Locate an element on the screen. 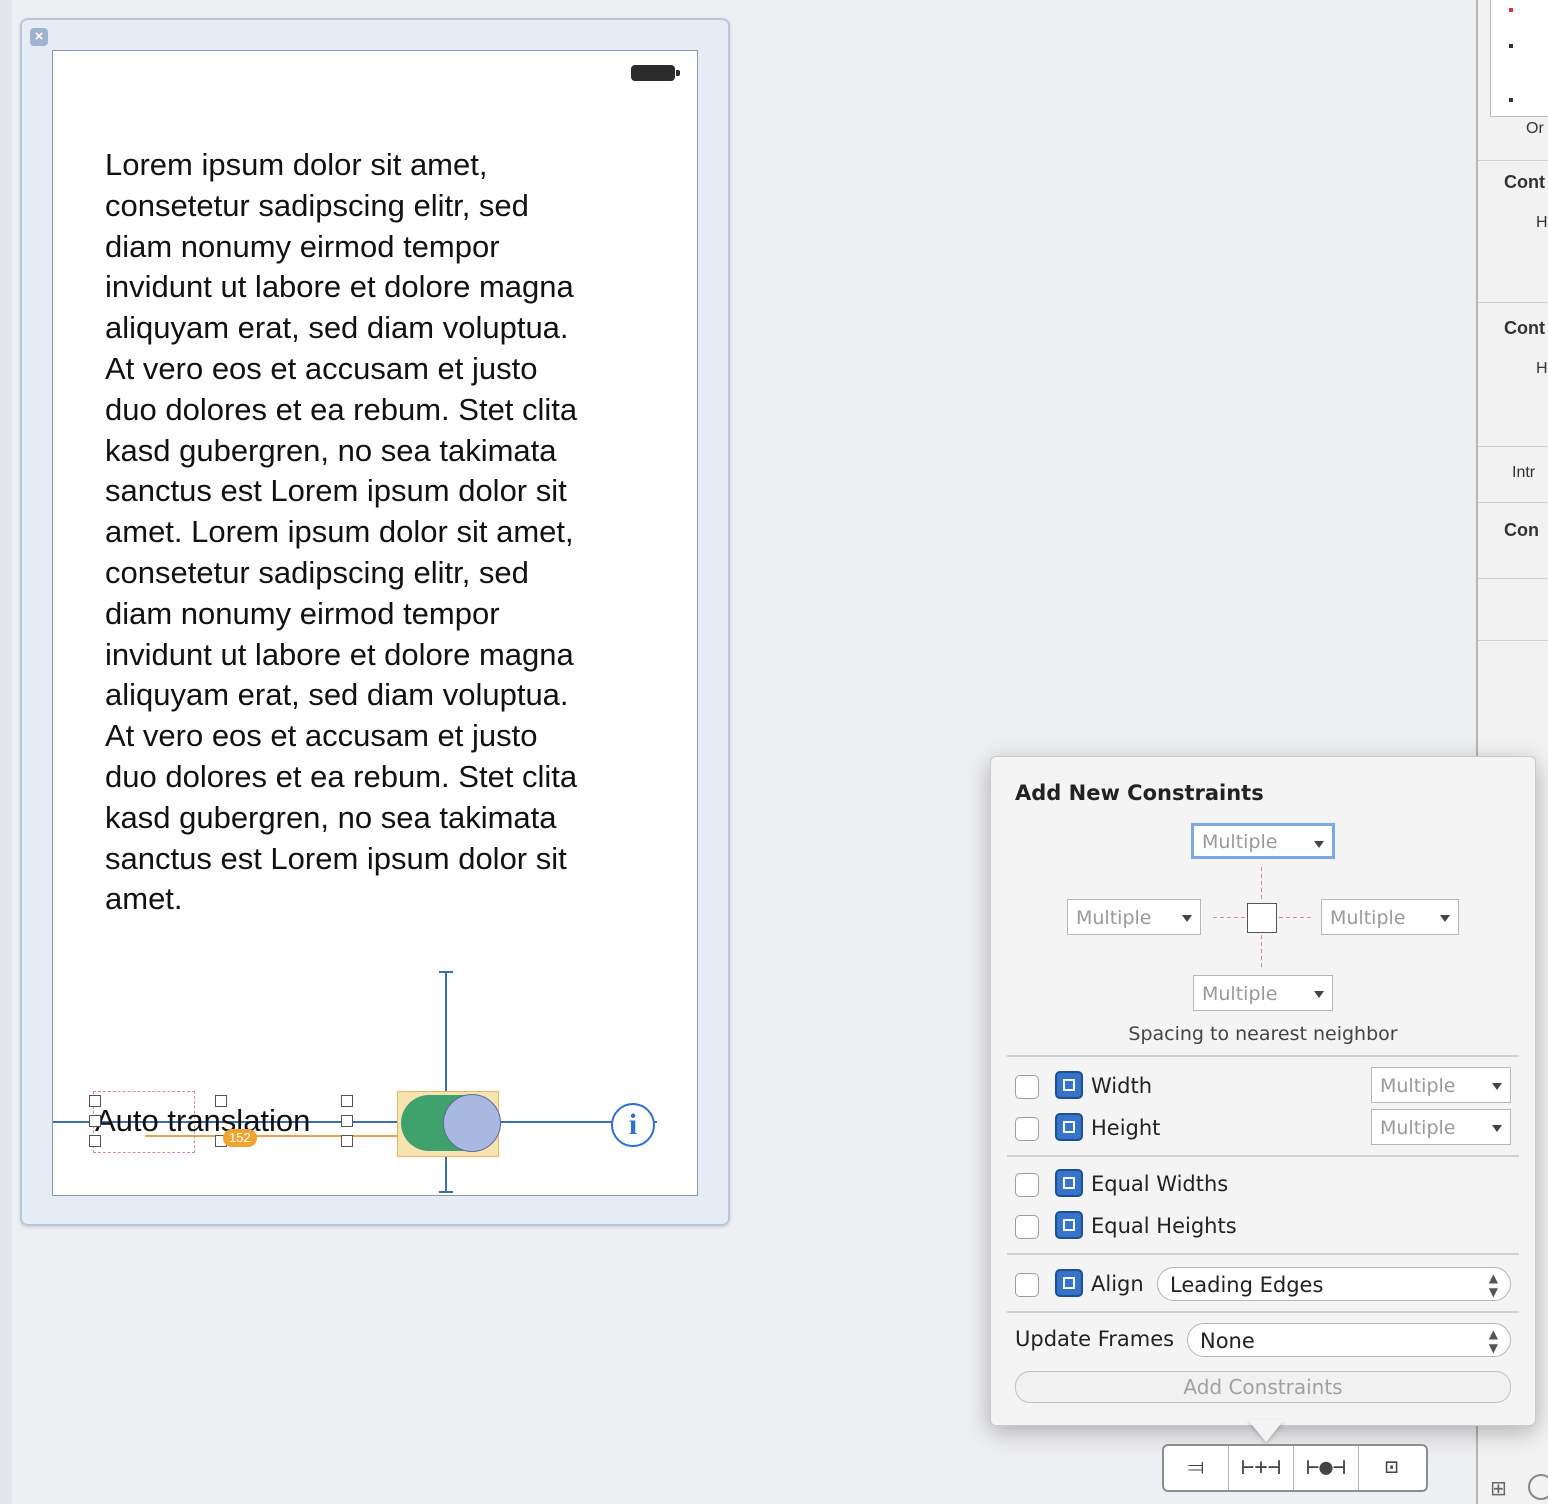  right-spacing-field: Multiple is located at coordinates (1390, 917).